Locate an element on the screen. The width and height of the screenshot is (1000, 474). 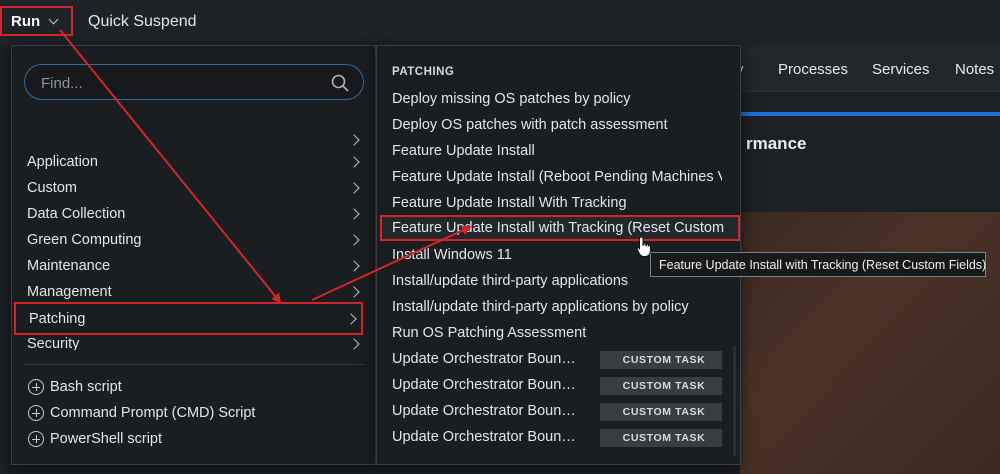
submenu-item: Run OS Patching Assessment is located at coordinates (557, 334).